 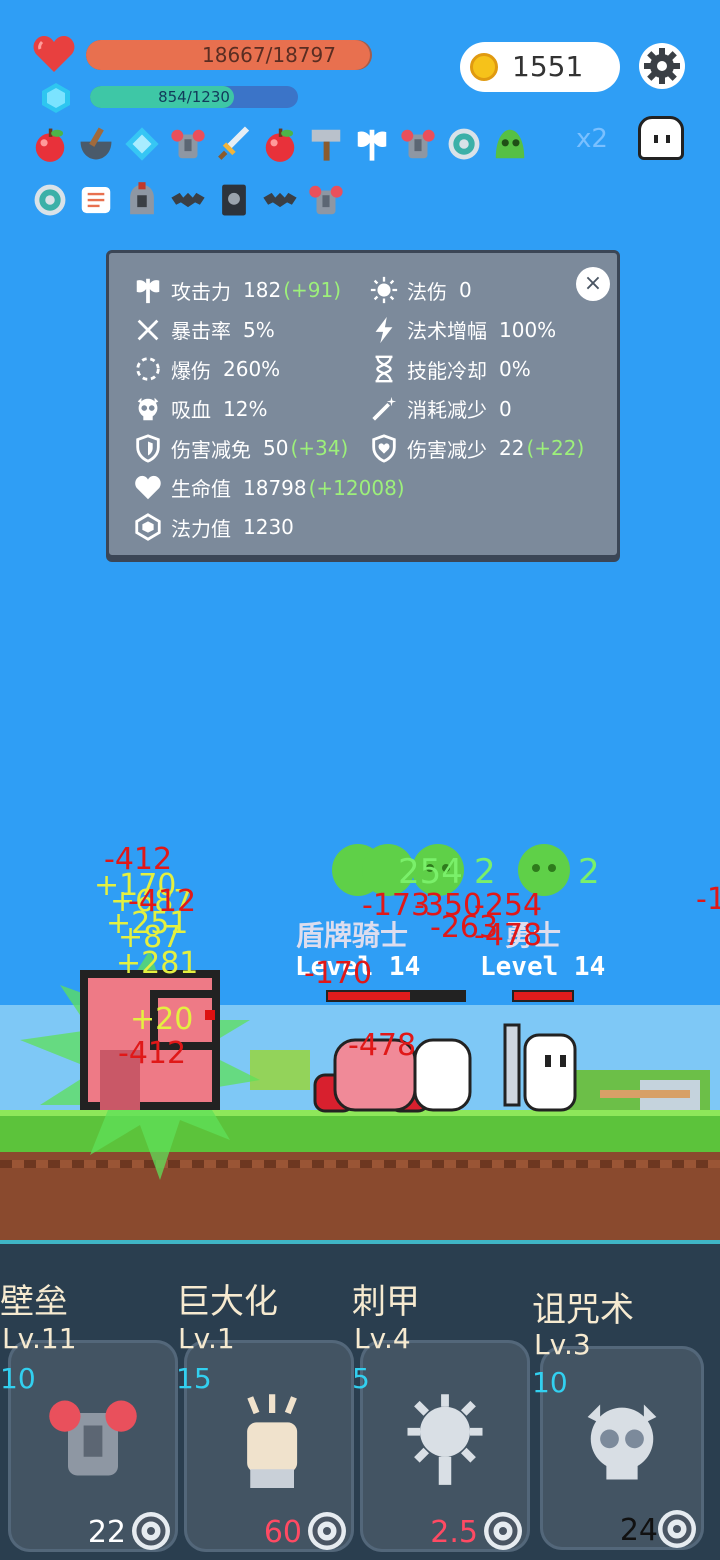 I want to click on damage-number: +20, so click(x=162, y=1019).